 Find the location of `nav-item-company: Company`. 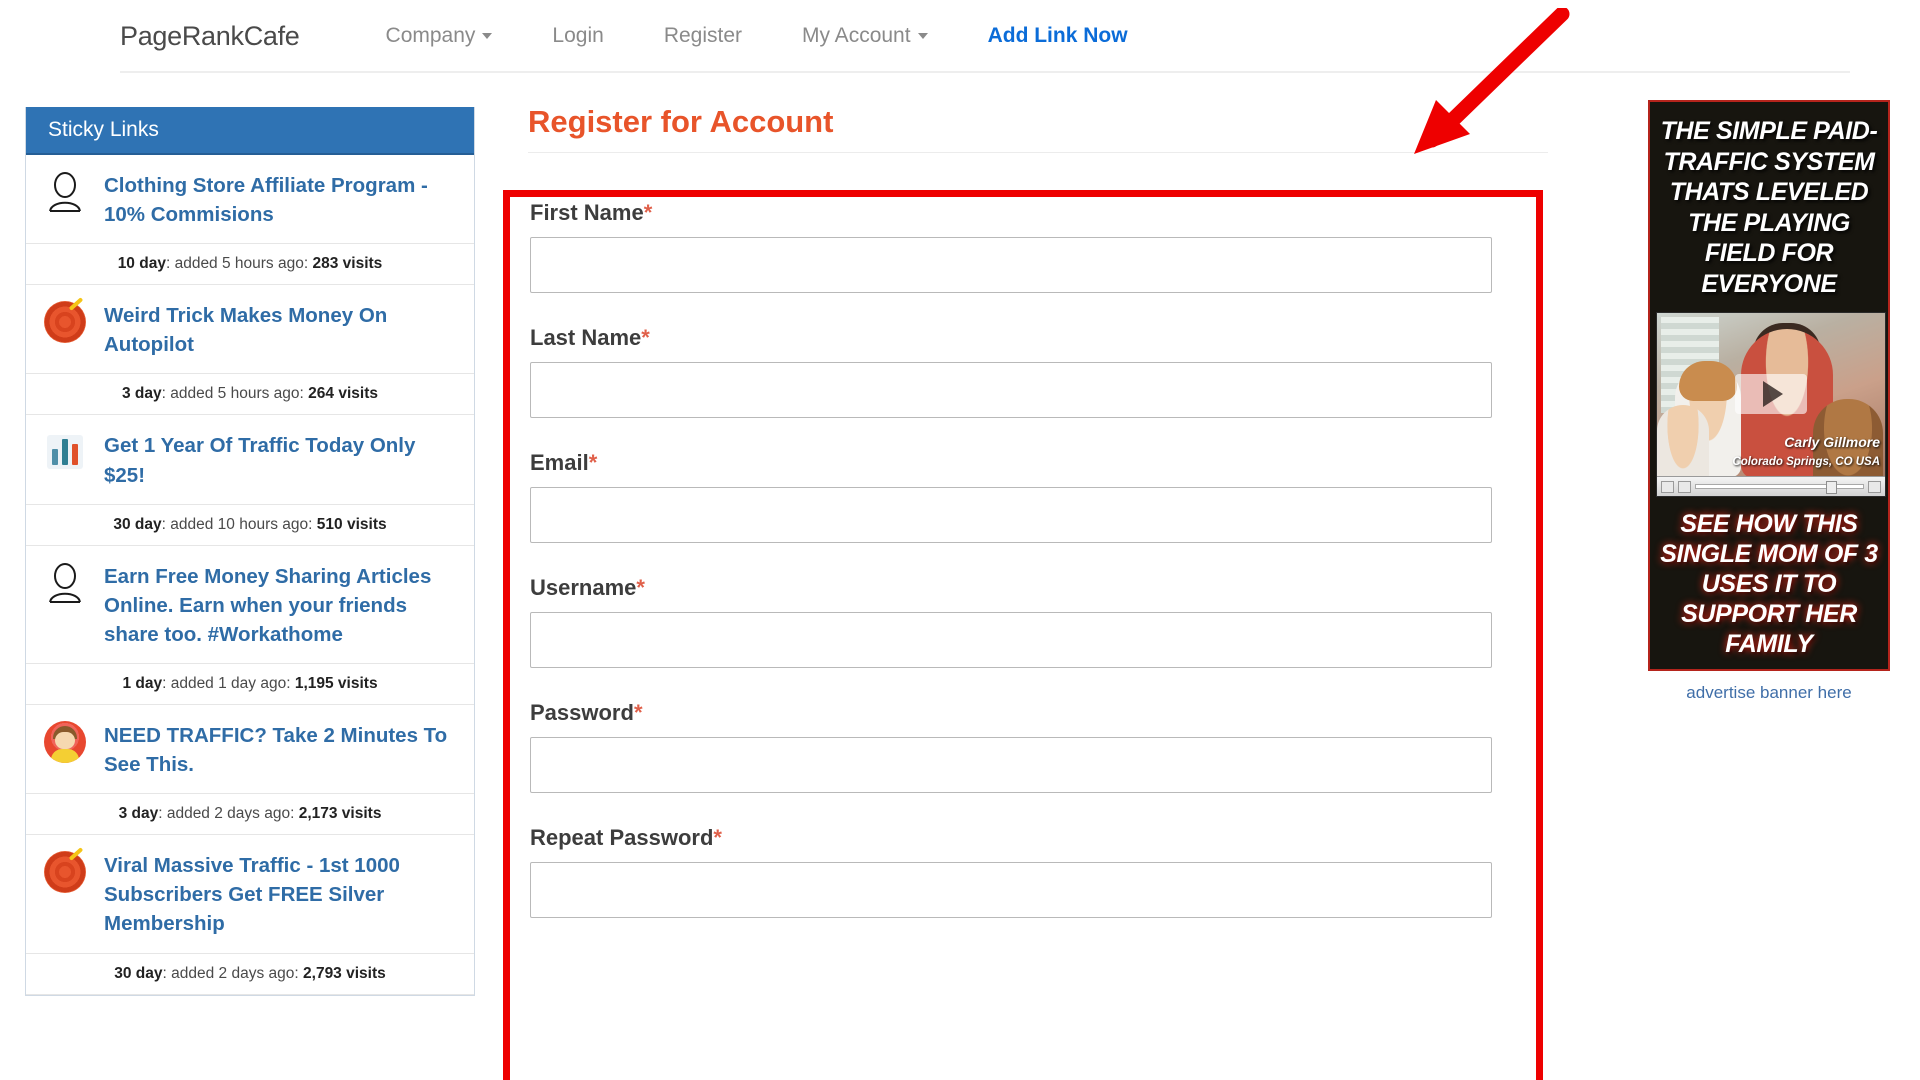

nav-item-company: Company is located at coordinates (439, 36).